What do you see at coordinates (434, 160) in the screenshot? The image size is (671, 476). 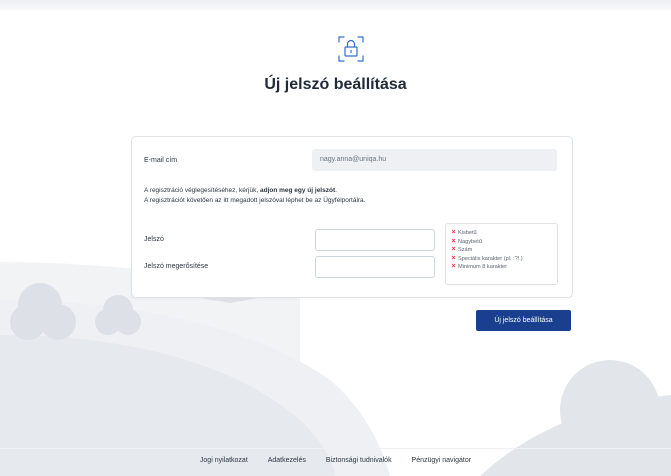 I see `email-field: nagy.anna@uniqa.hu` at bounding box center [434, 160].